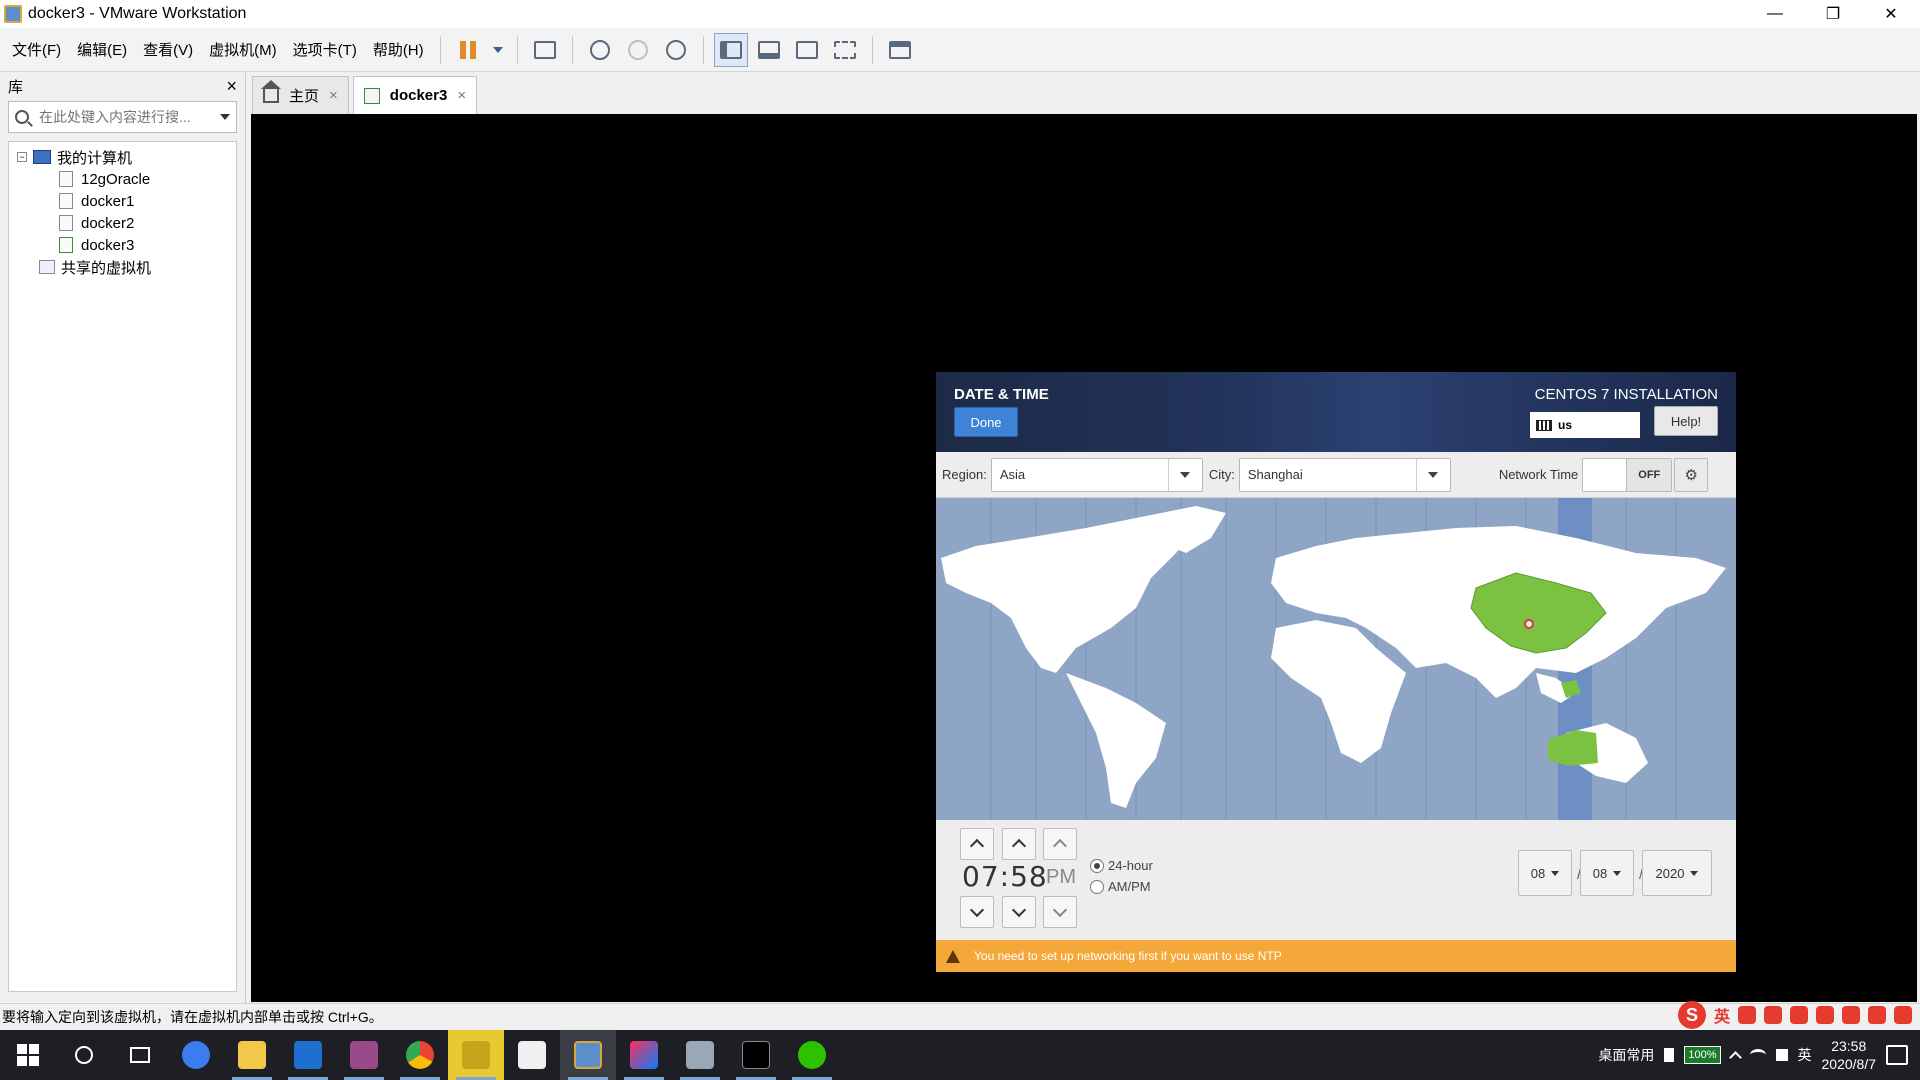 This screenshot has height=1080, width=1920. I want to click on notification-center-icon, so click(1897, 1055).